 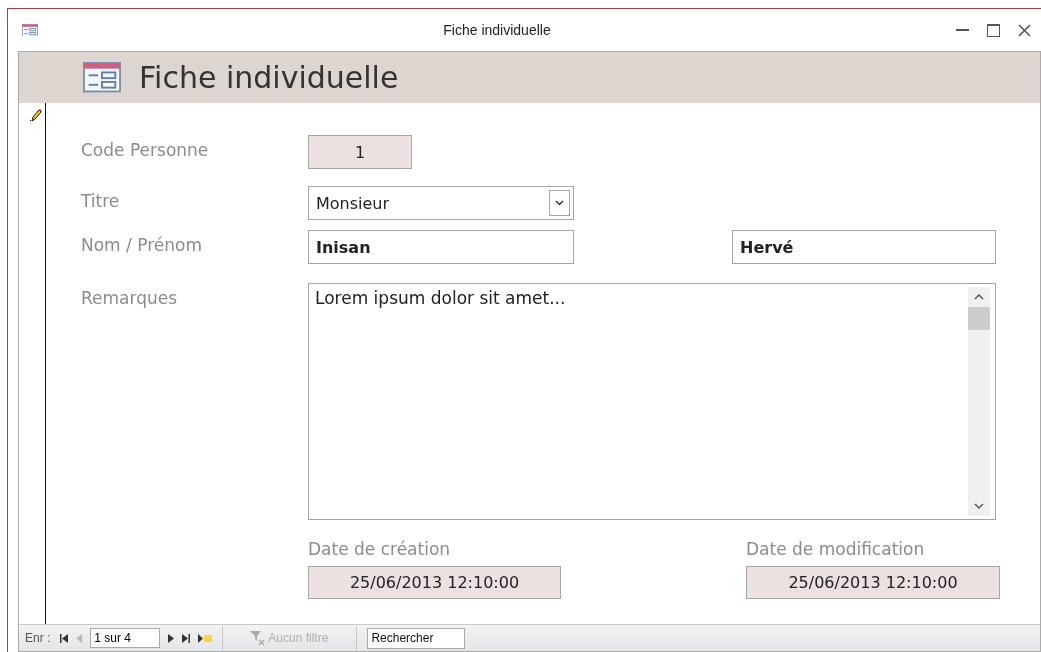 What do you see at coordinates (145, 149) in the screenshot?
I see `field-label: Code Personne` at bounding box center [145, 149].